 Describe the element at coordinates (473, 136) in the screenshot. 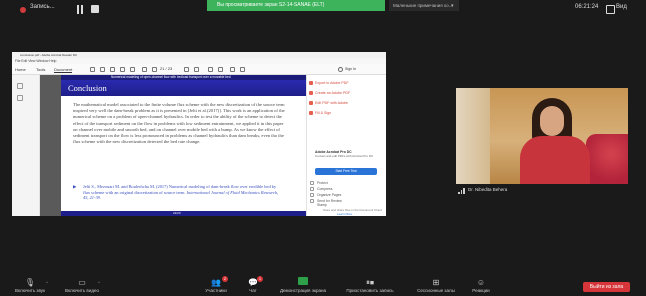

I see `video-shelf` at that location.